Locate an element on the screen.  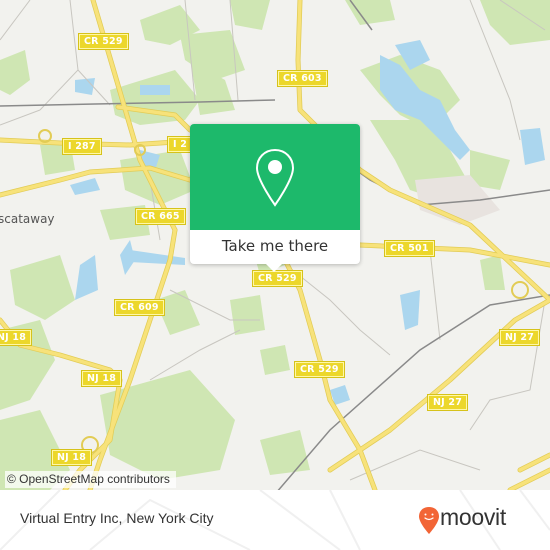
road-shield-cr603: CR 603 is located at coordinates (302, 78).